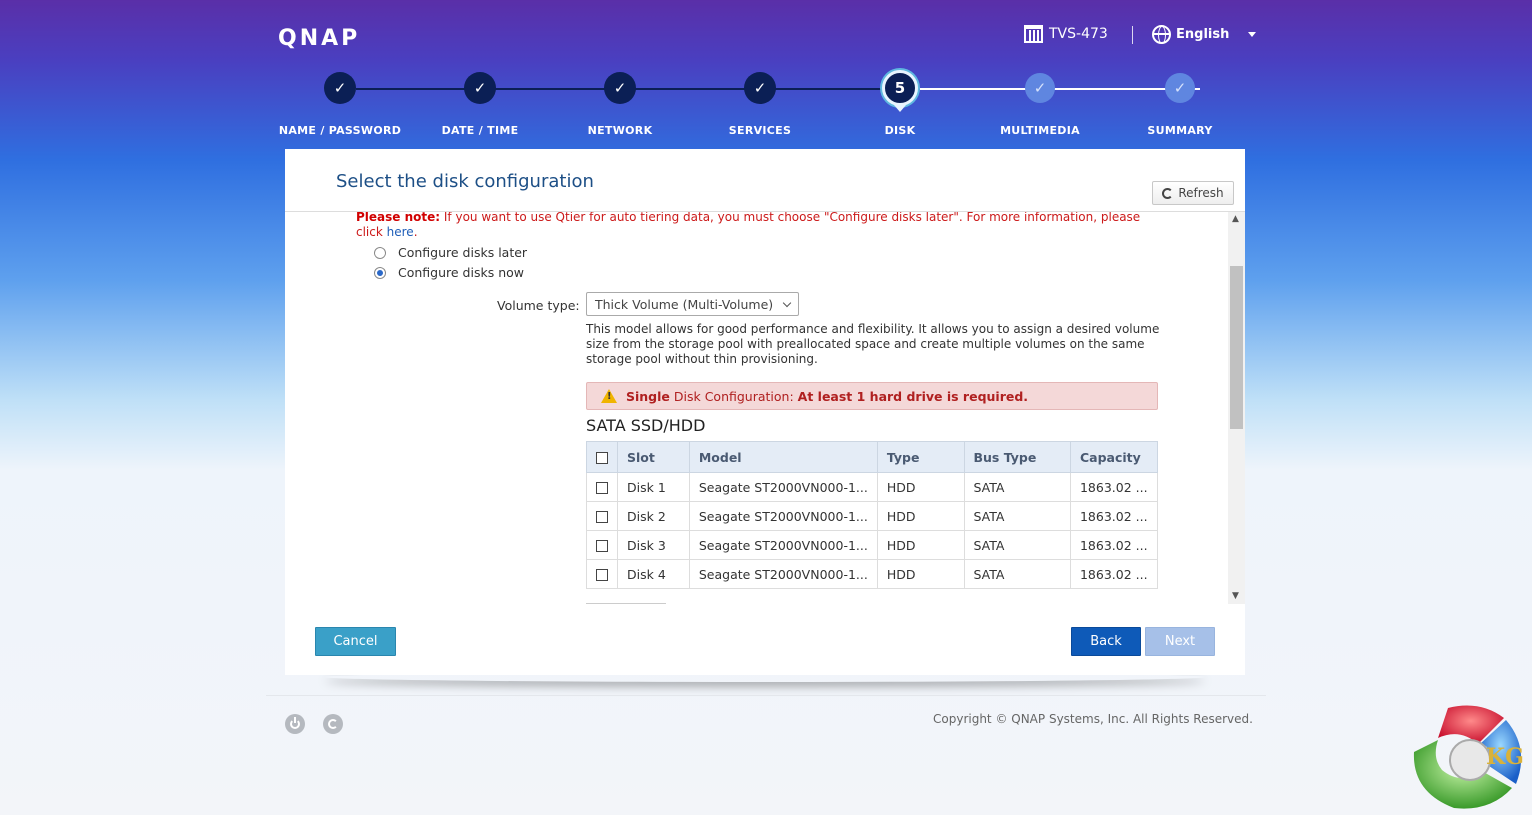 The height and width of the screenshot is (815, 1532). What do you see at coordinates (400, 232) in the screenshot?
I see `here-link: here` at bounding box center [400, 232].